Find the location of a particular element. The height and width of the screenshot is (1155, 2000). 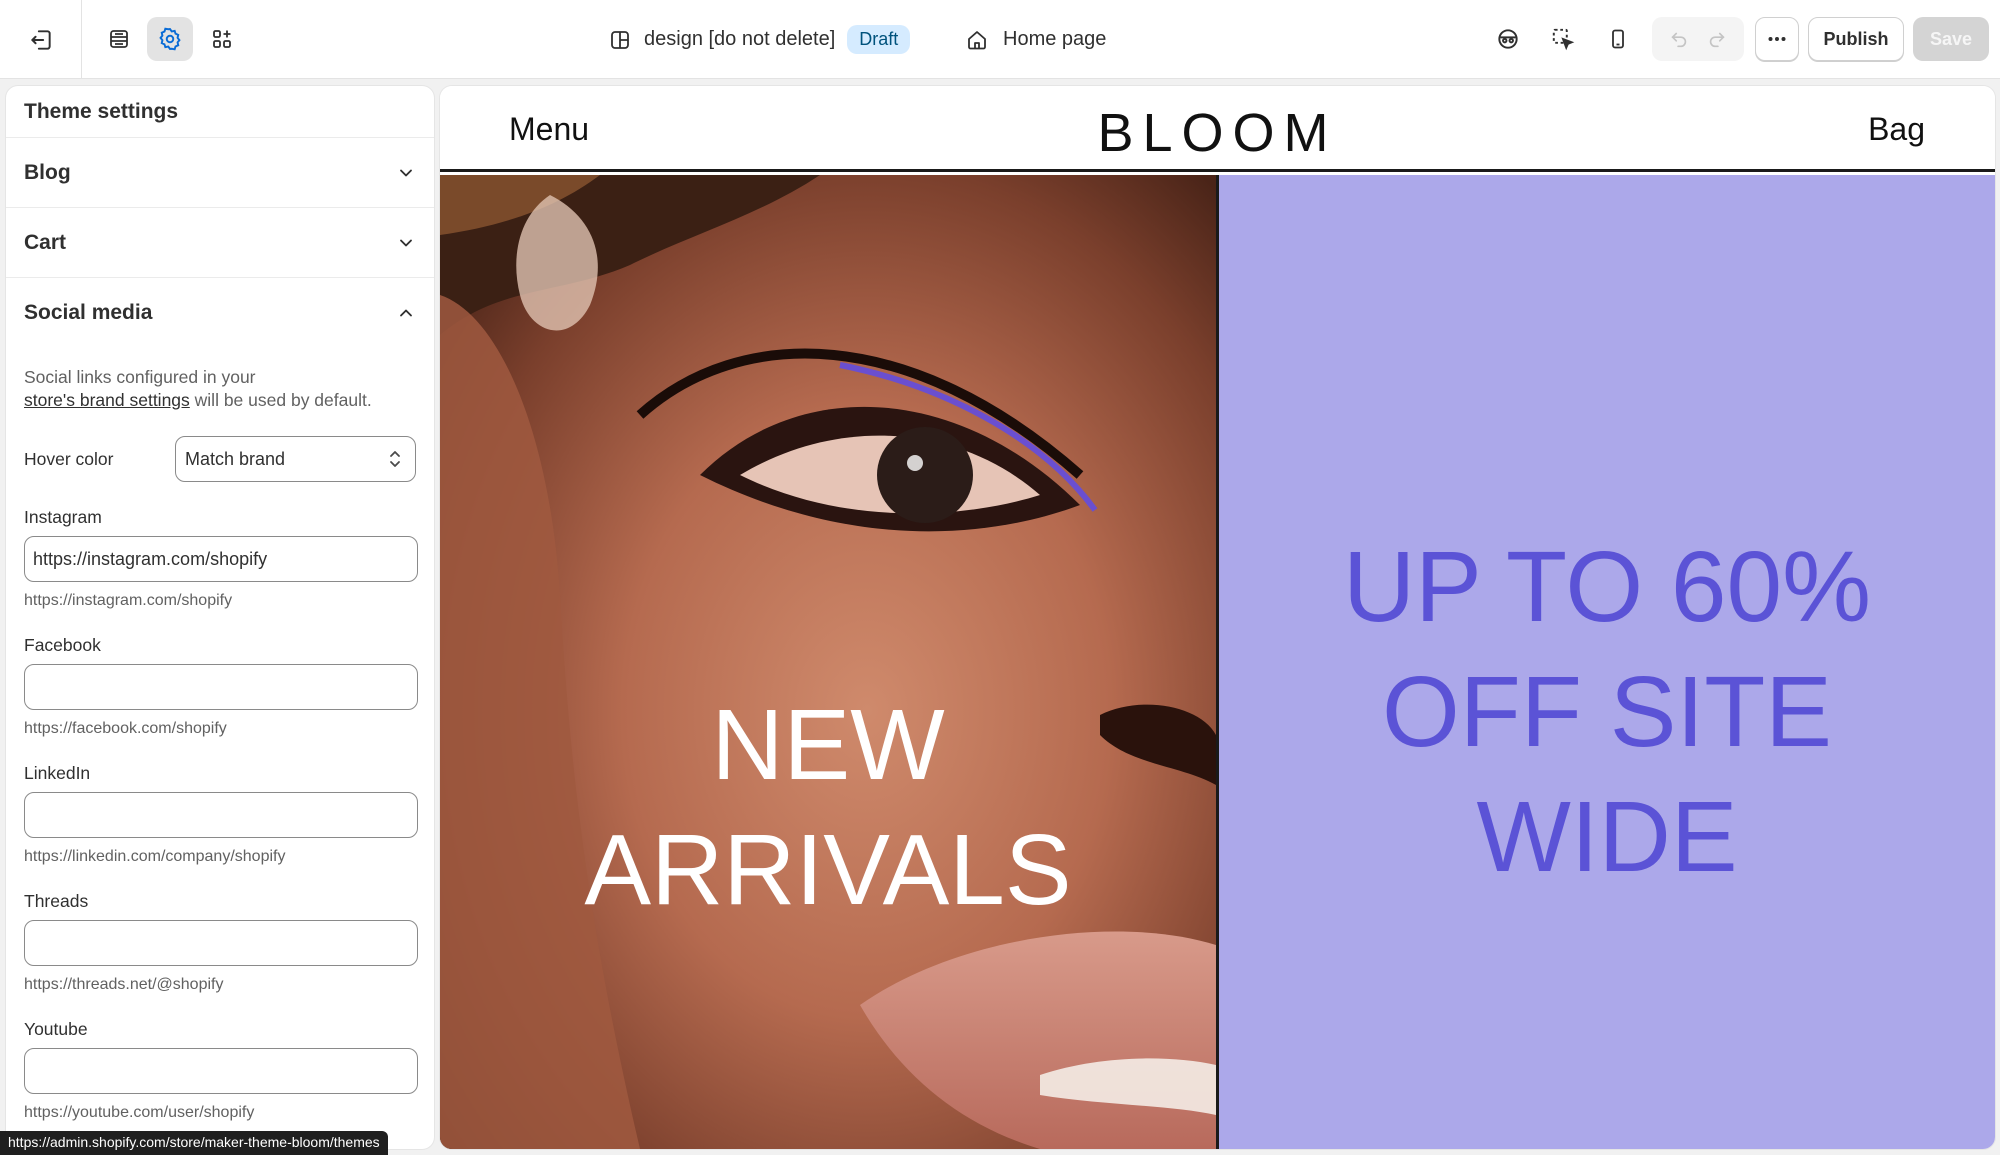

accordion-social-media: Social media is located at coordinates (220, 313).